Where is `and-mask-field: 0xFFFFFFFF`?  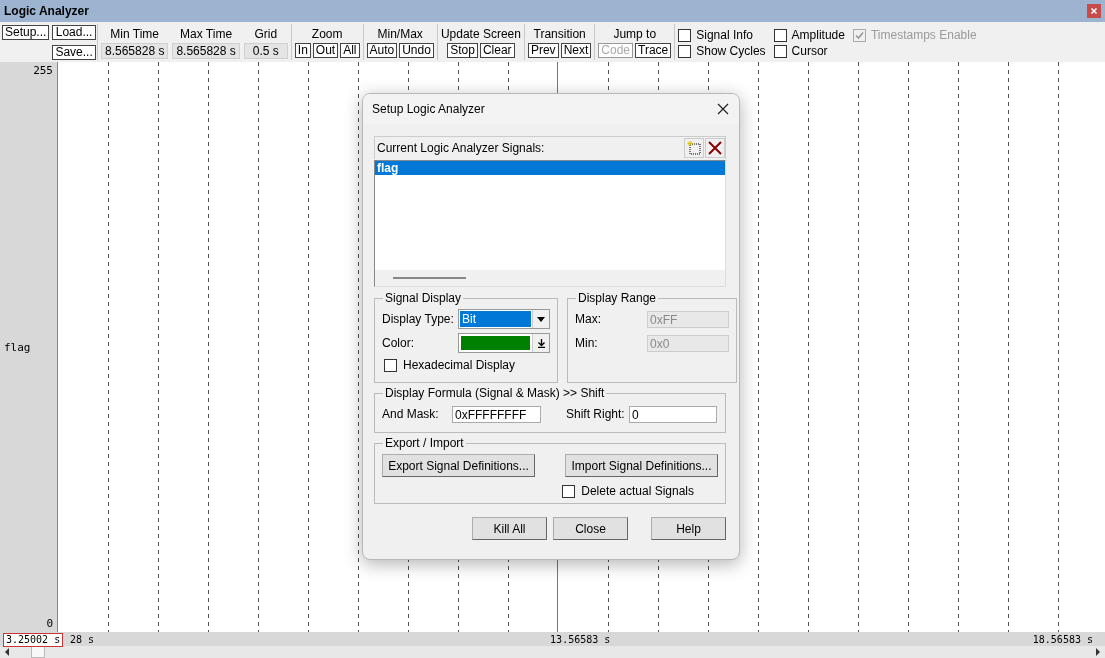 and-mask-field: 0xFFFFFFFF is located at coordinates (496, 414).